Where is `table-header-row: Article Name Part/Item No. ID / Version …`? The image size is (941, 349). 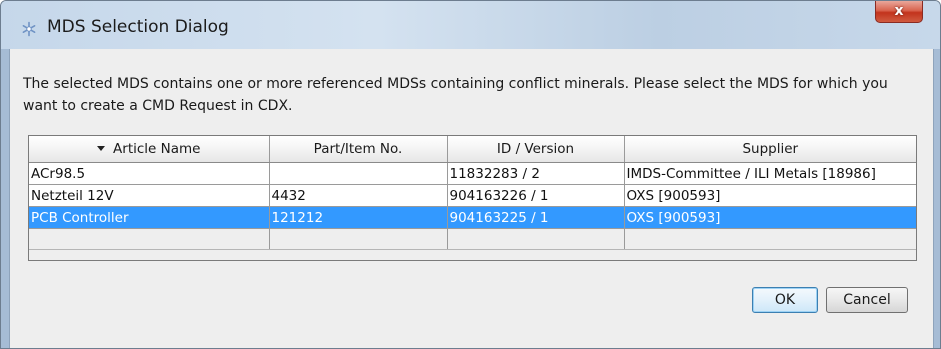
table-header-row: Article Name Part/Item No. ID / Version … is located at coordinates (472, 149).